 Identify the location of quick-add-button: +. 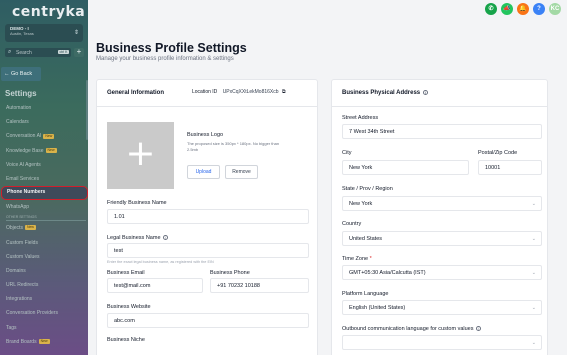
(79, 52).